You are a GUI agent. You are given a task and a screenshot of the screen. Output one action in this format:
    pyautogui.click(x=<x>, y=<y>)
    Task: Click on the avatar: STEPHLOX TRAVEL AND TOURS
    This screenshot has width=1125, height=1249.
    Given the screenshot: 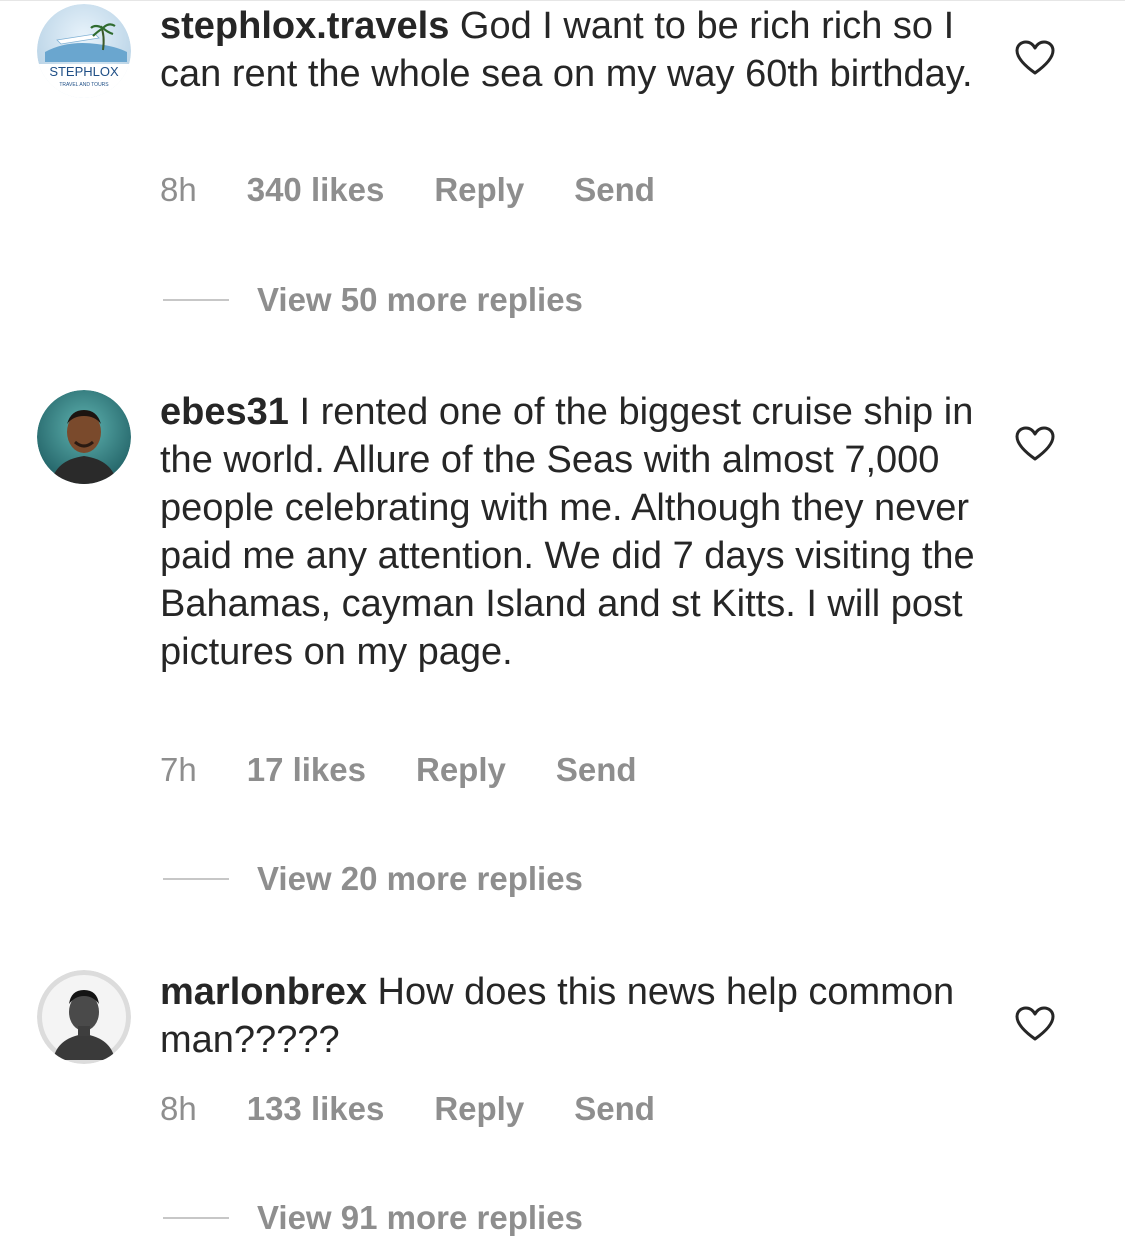 What is the action you would take?
    pyautogui.click(x=84, y=51)
    